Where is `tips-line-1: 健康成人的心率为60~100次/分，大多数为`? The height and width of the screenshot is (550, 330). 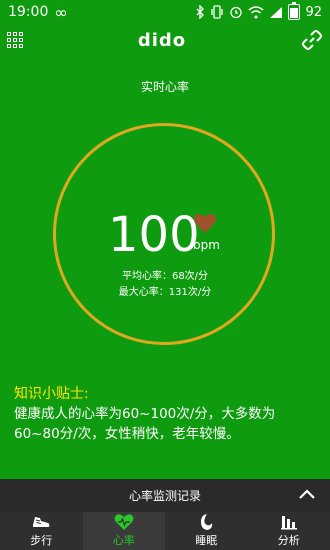 tips-line-1: 健康成人的心率为60~100次/分，大多数为 is located at coordinates (145, 414).